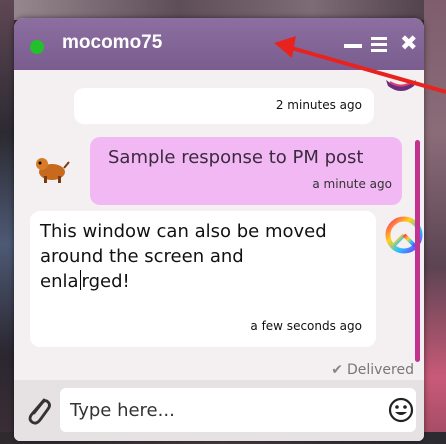  What do you see at coordinates (38, 410) in the screenshot?
I see `paperclip-icon` at bounding box center [38, 410].